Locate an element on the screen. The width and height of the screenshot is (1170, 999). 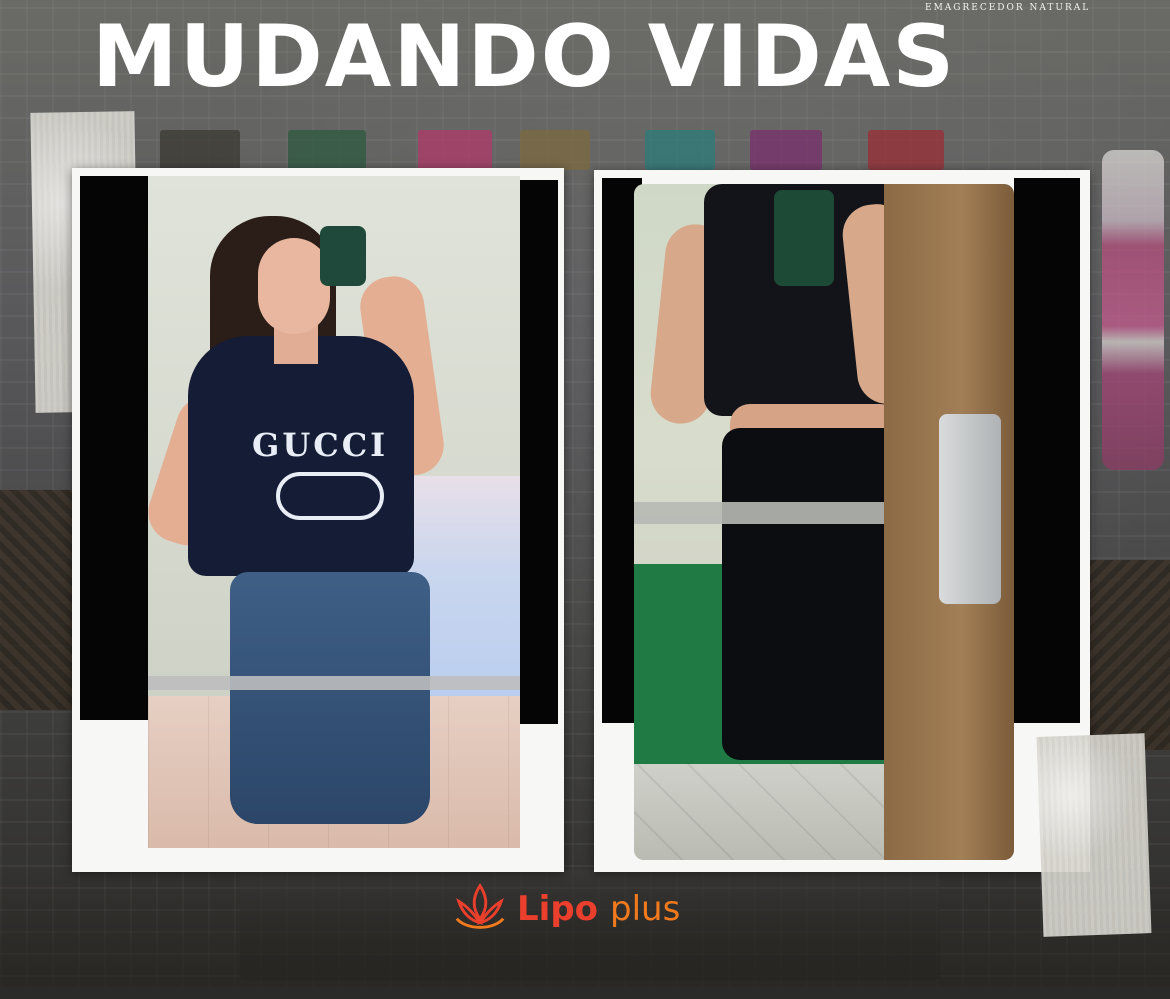
brand-name-lipo: Lipo is located at coordinates (558, 909).